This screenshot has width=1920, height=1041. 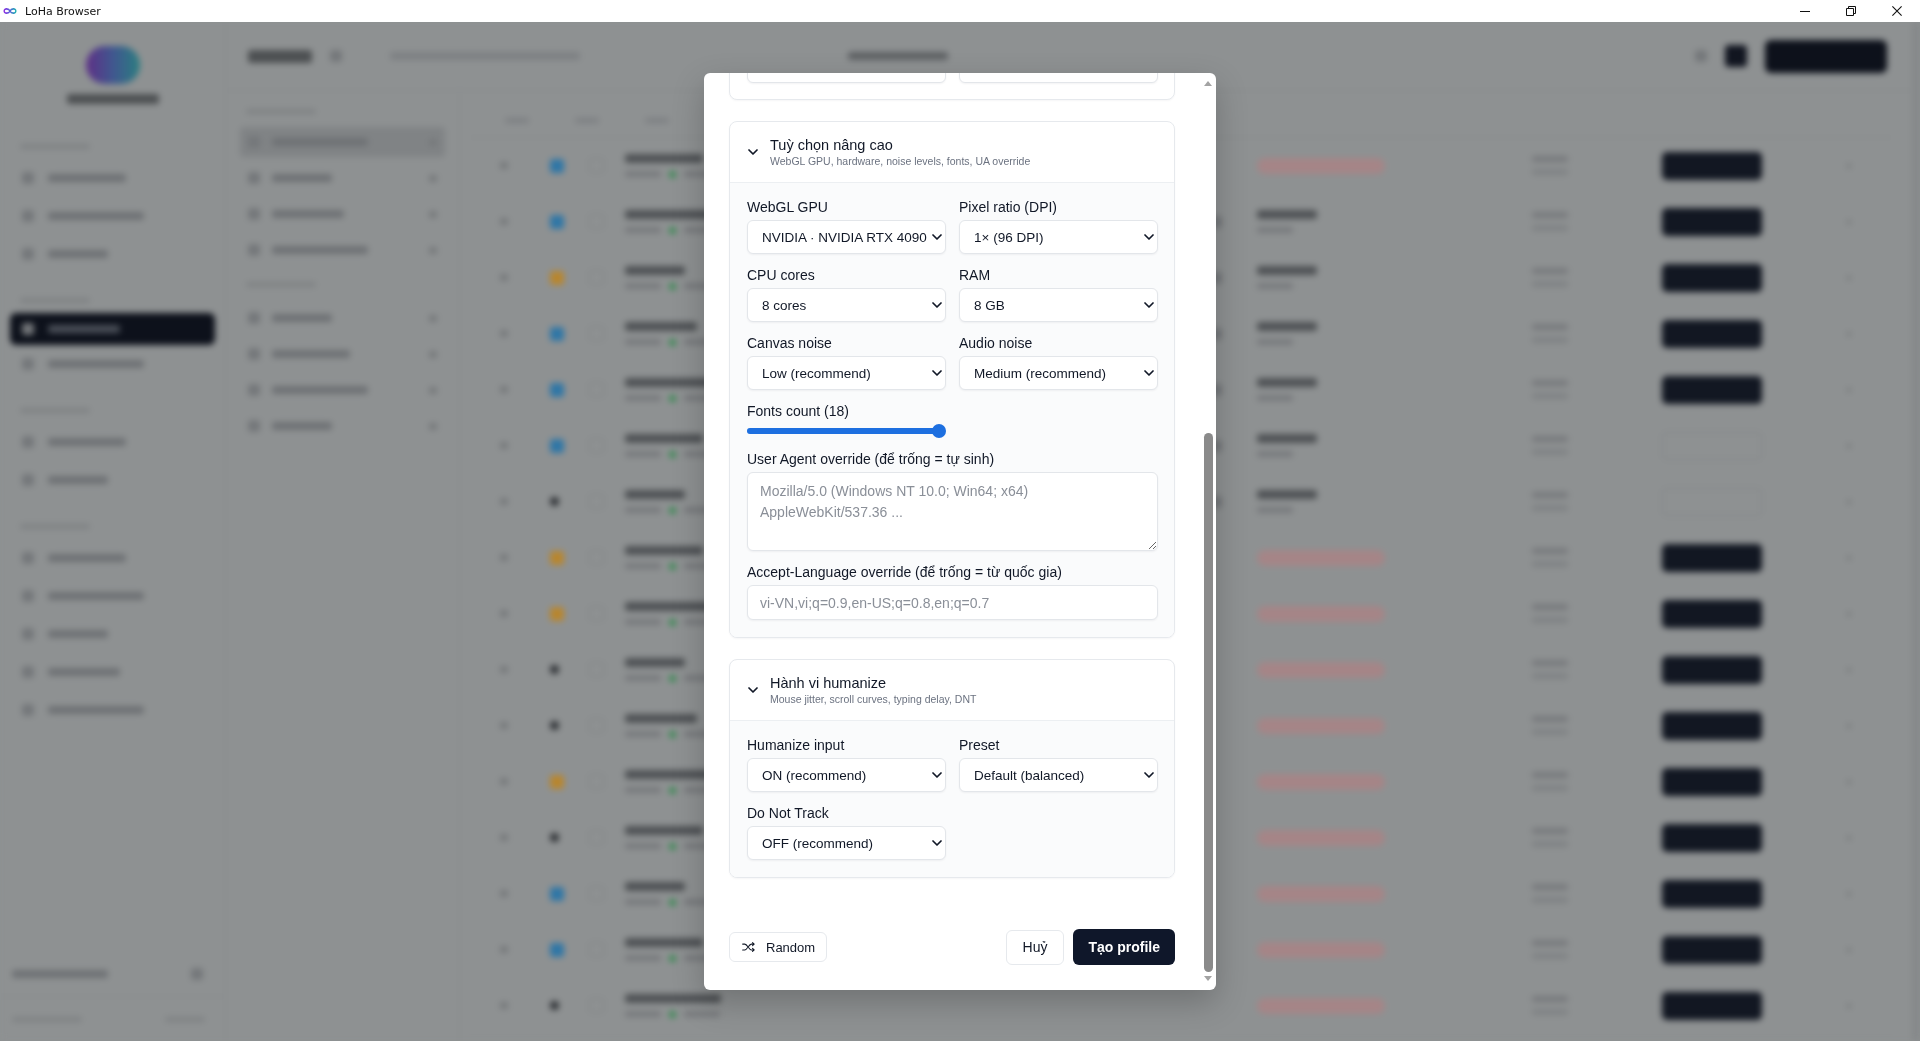 I want to click on range-slider, so click(x=846, y=431).